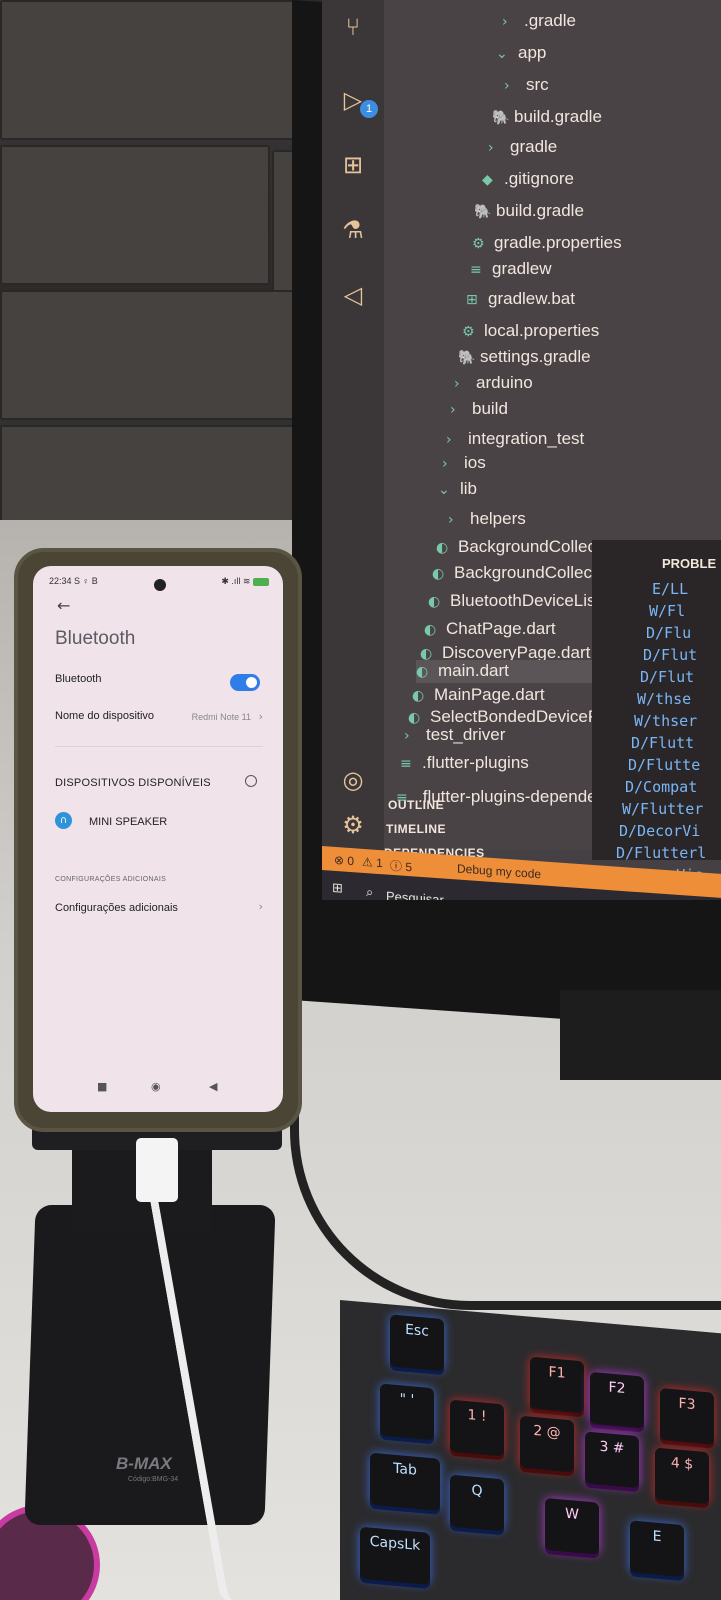 Image resolution: width=721 pixels, height=1600 pixels. What do you see at coordinates (245, 682) in the screenshot?
I see `bluetooth-toggle` at bounding box center [245, 682].